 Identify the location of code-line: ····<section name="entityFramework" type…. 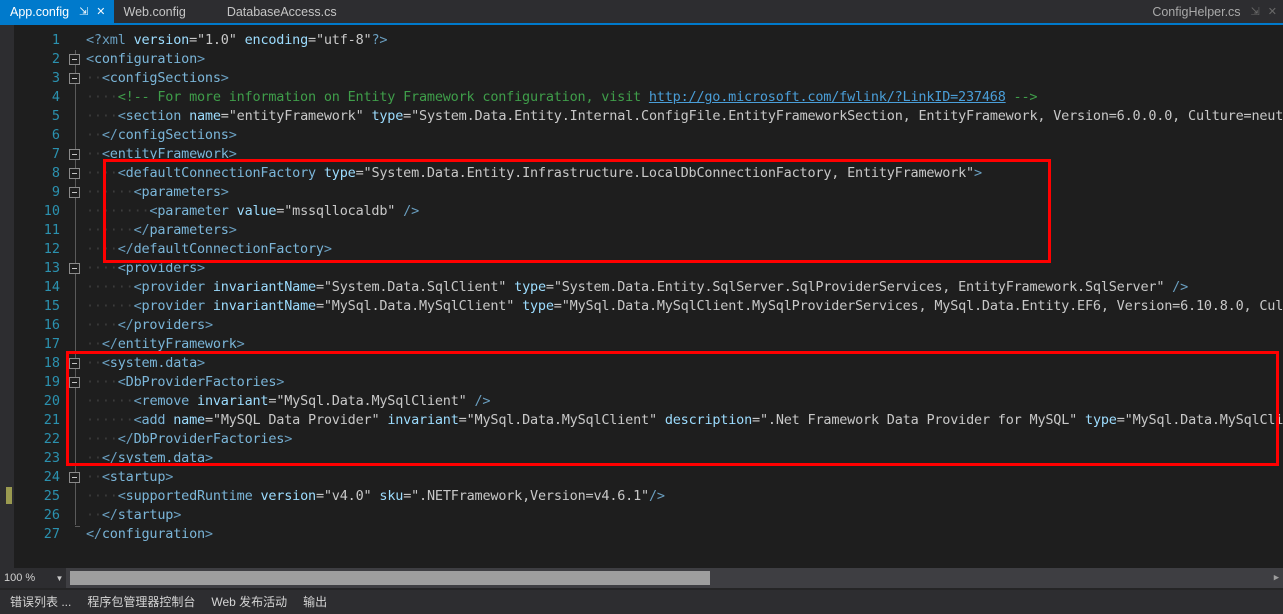
(684, 116).